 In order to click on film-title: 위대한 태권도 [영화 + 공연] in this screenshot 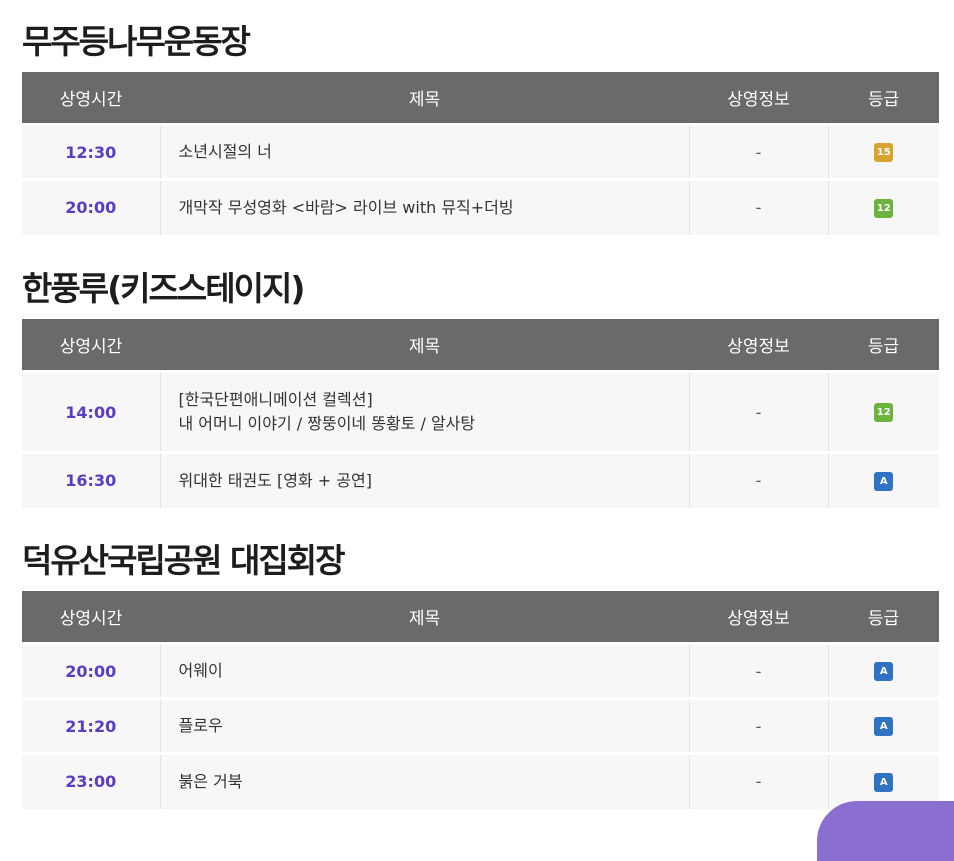, I will do `click(425, 479)`.